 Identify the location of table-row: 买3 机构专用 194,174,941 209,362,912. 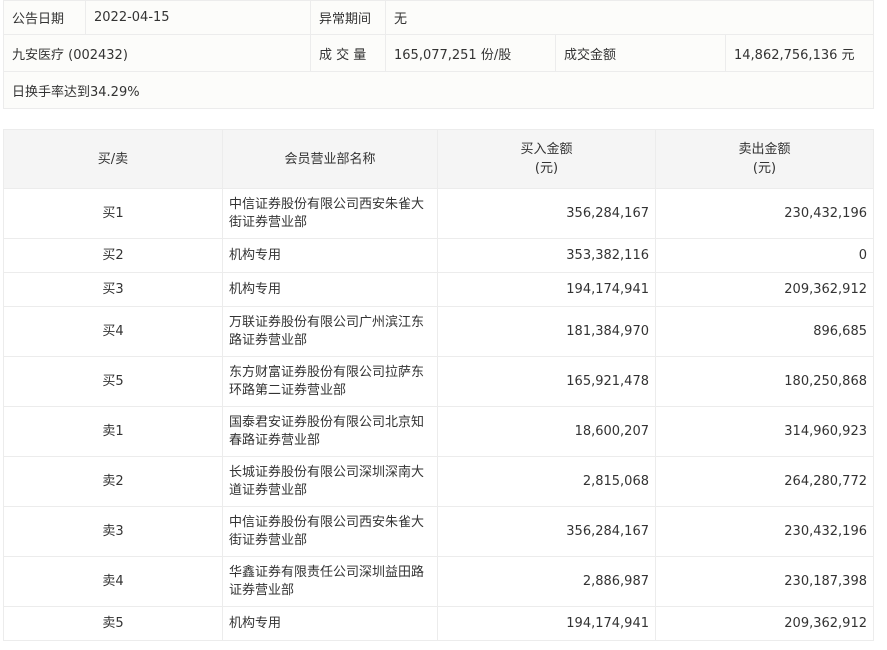
(438, 289).